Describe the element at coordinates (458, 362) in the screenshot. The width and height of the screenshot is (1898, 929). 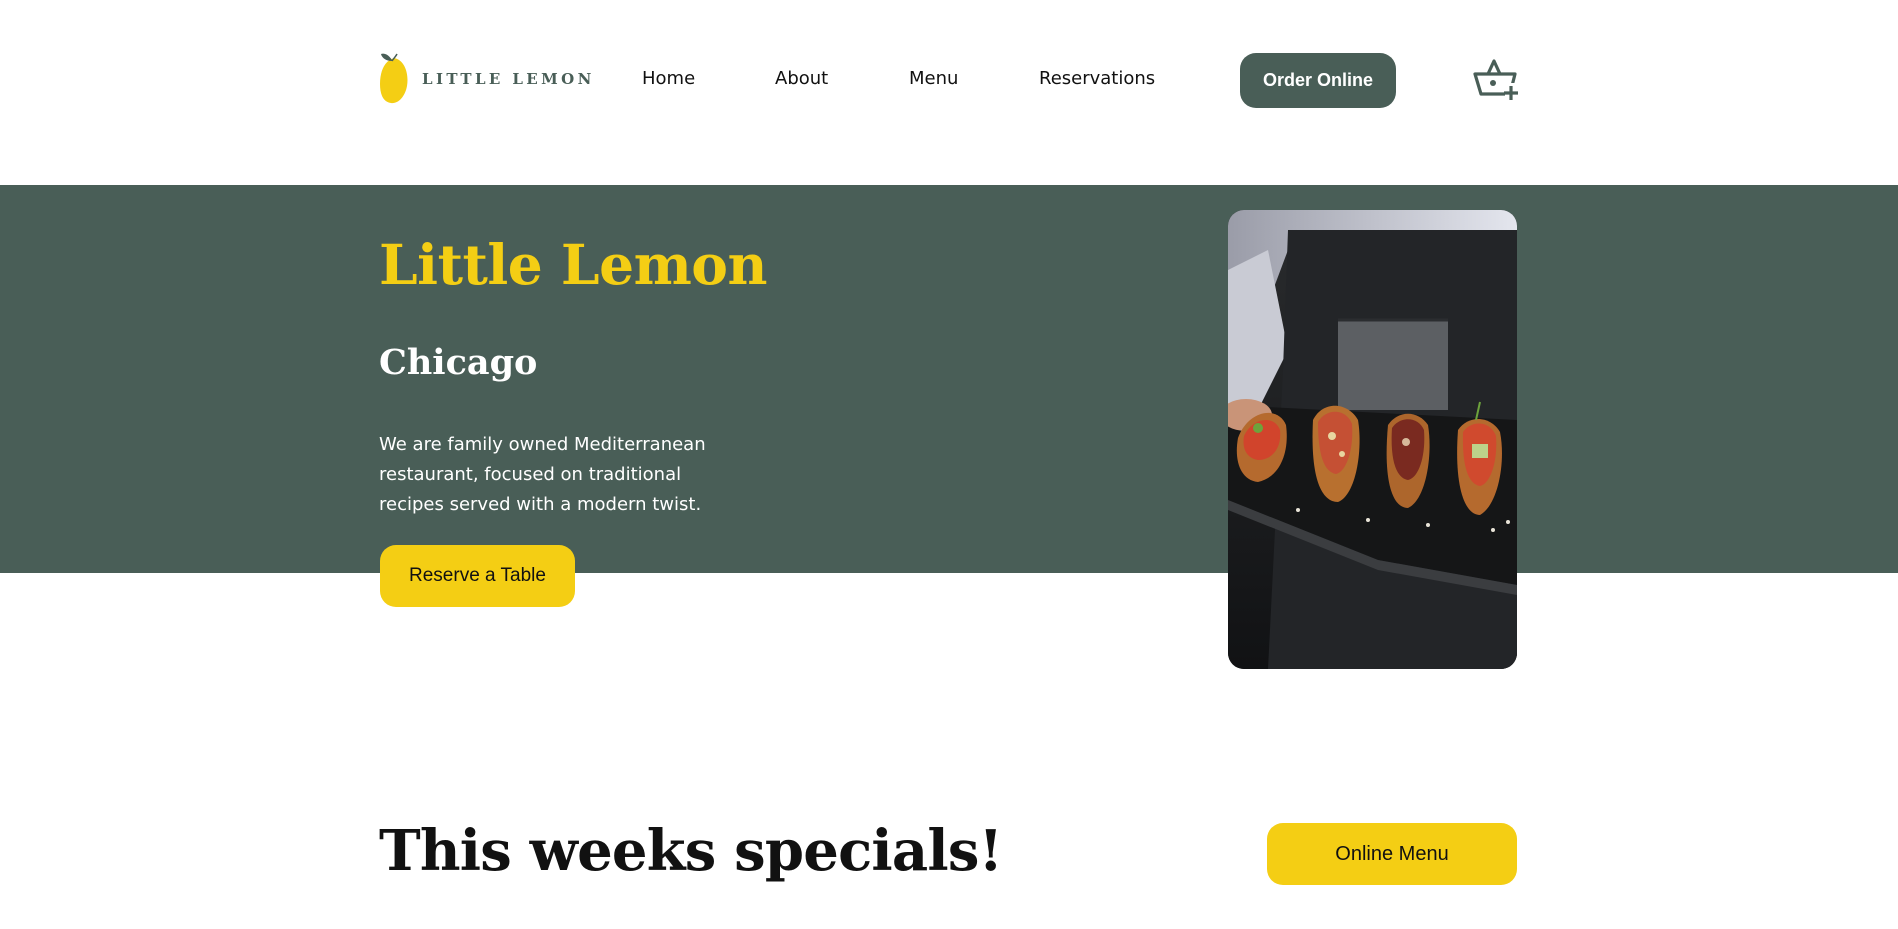
I see `hero-subtitle: Chicago` at that location.